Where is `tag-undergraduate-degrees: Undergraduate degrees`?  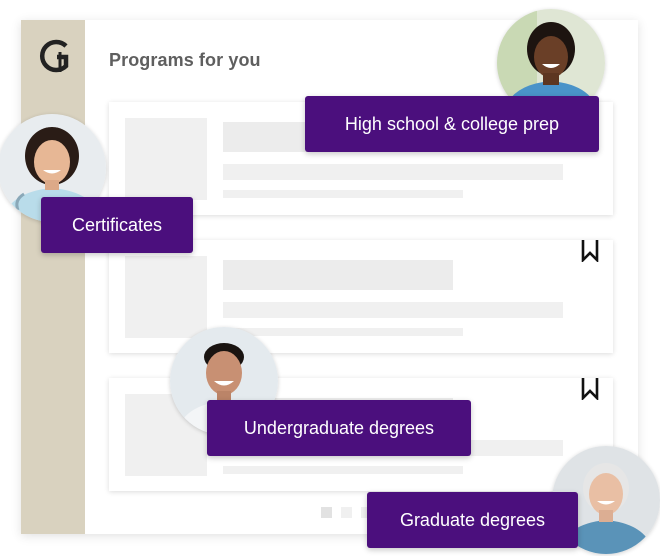
tag-undergraduate-degrees: Undergraduate degrees is located at coordinates (339, 428).